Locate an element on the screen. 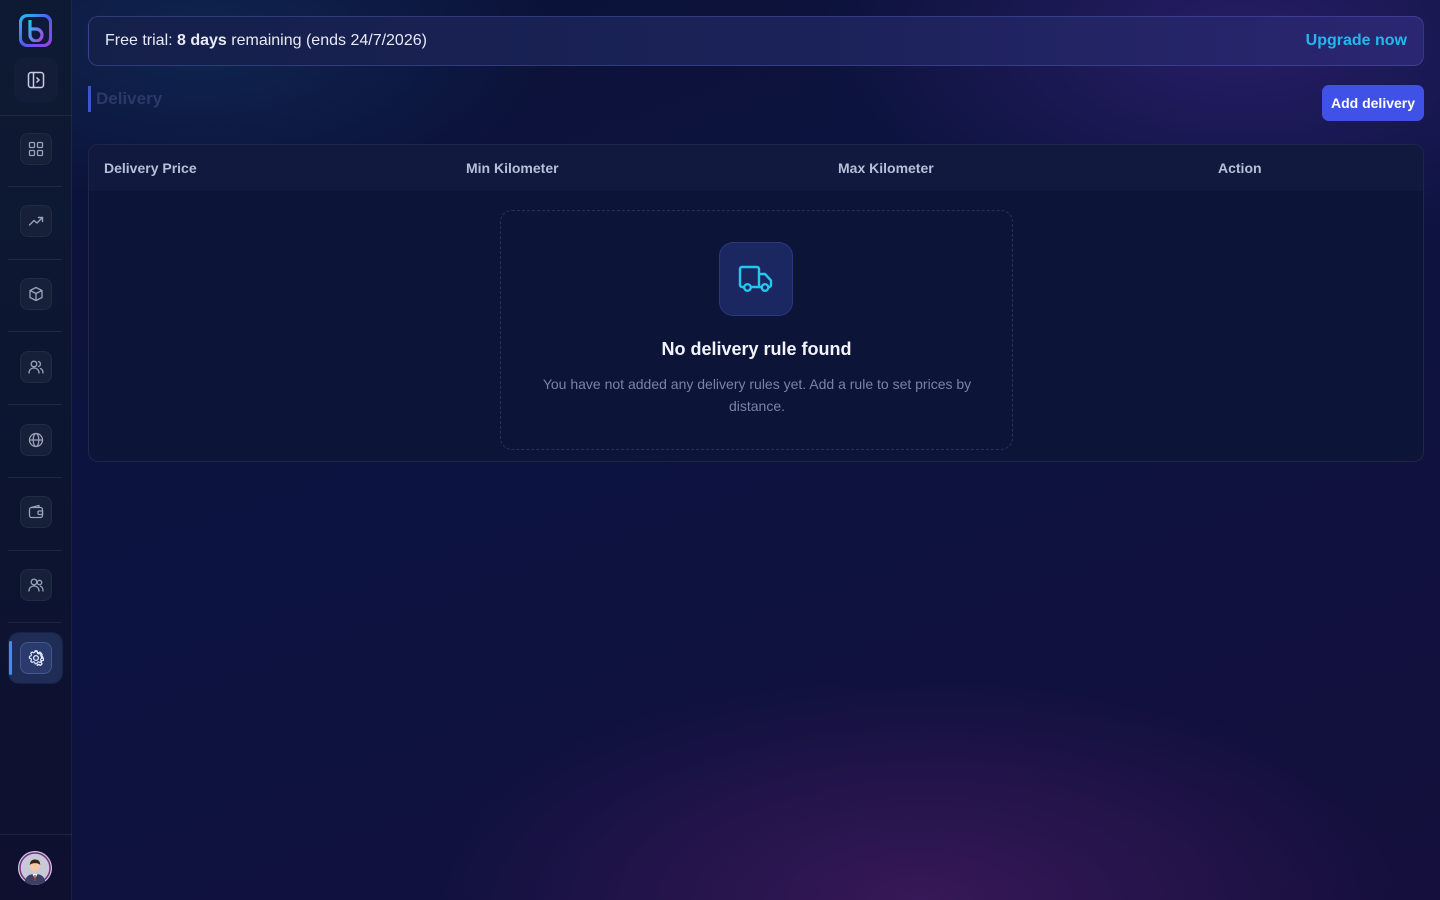 Image resolution: width=1440 pixels, height=900 pixels. column-header-delivery-price: Delivery Price is located at coordinates (150, 168).